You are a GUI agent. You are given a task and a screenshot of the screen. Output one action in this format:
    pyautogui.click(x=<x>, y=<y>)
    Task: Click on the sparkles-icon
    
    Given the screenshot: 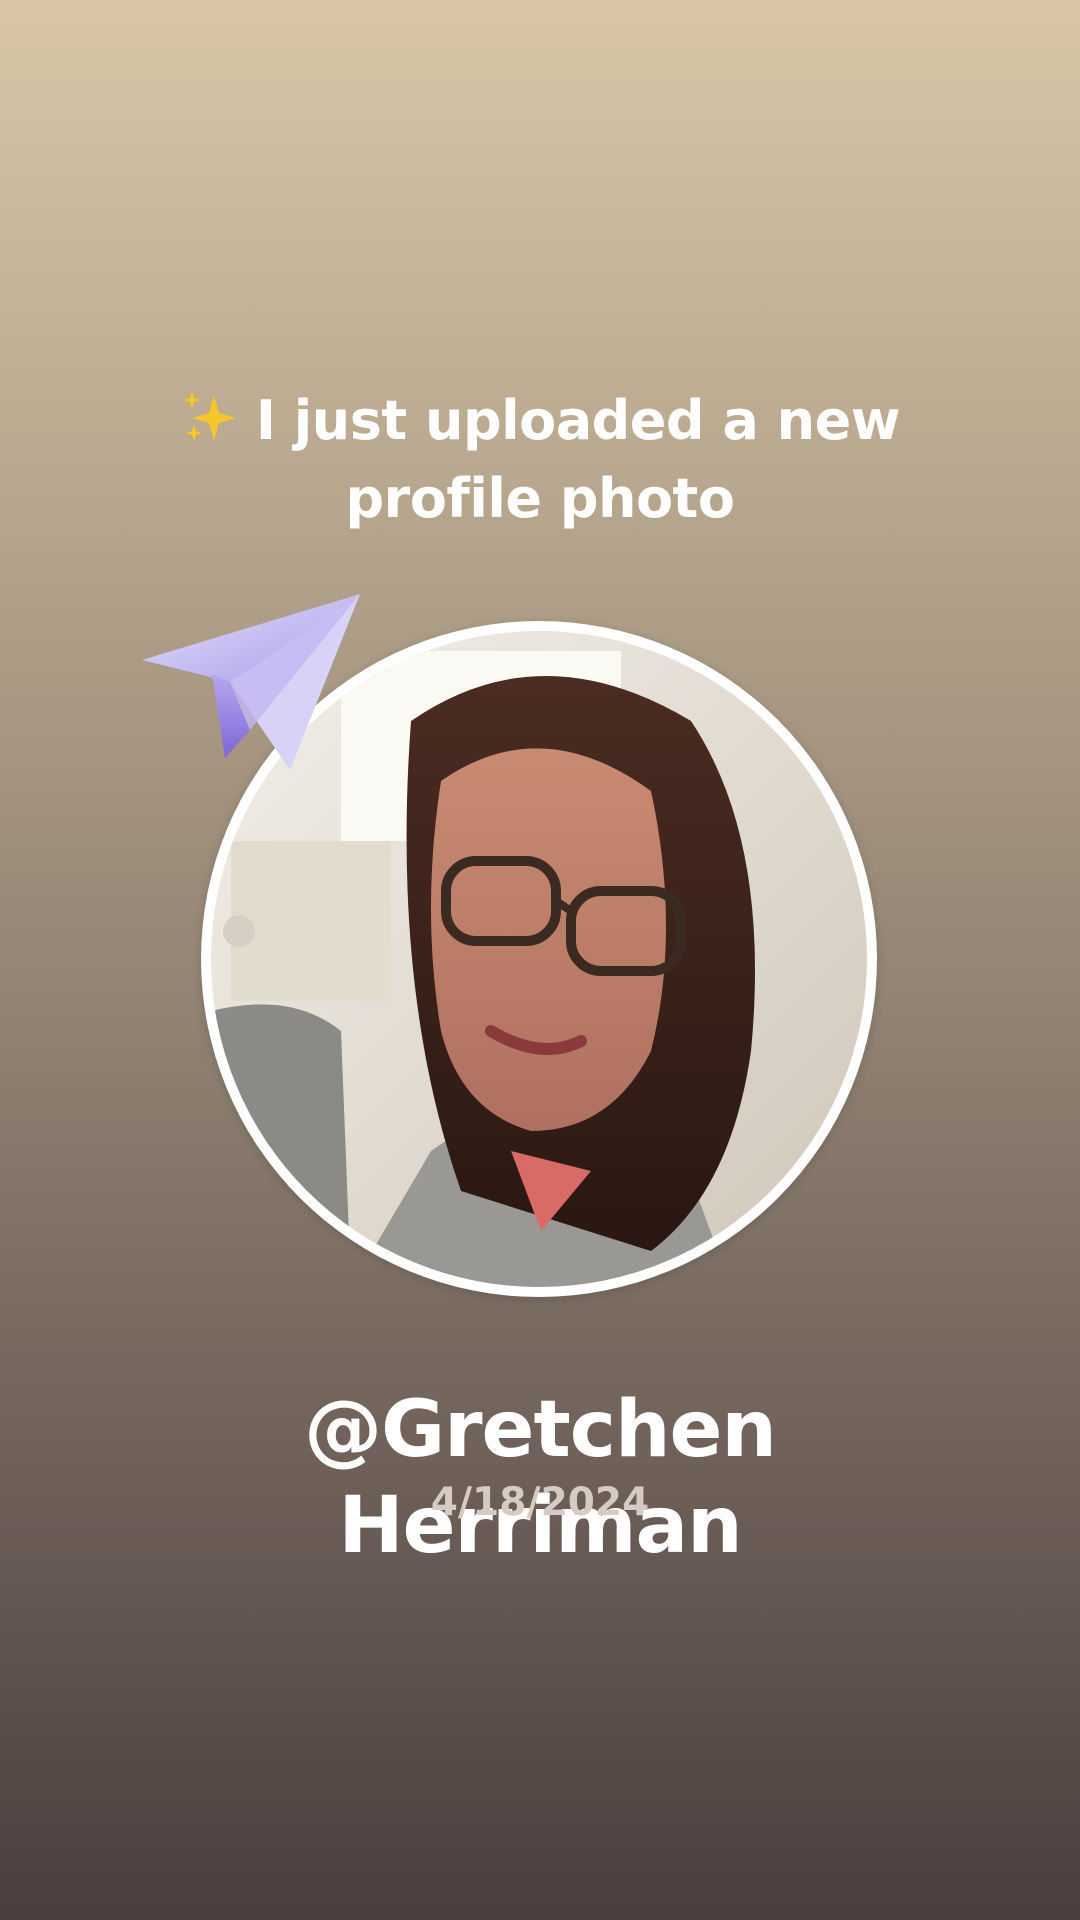 What is the action you would take?
    pyautogui.click(x=209, y=417)
    